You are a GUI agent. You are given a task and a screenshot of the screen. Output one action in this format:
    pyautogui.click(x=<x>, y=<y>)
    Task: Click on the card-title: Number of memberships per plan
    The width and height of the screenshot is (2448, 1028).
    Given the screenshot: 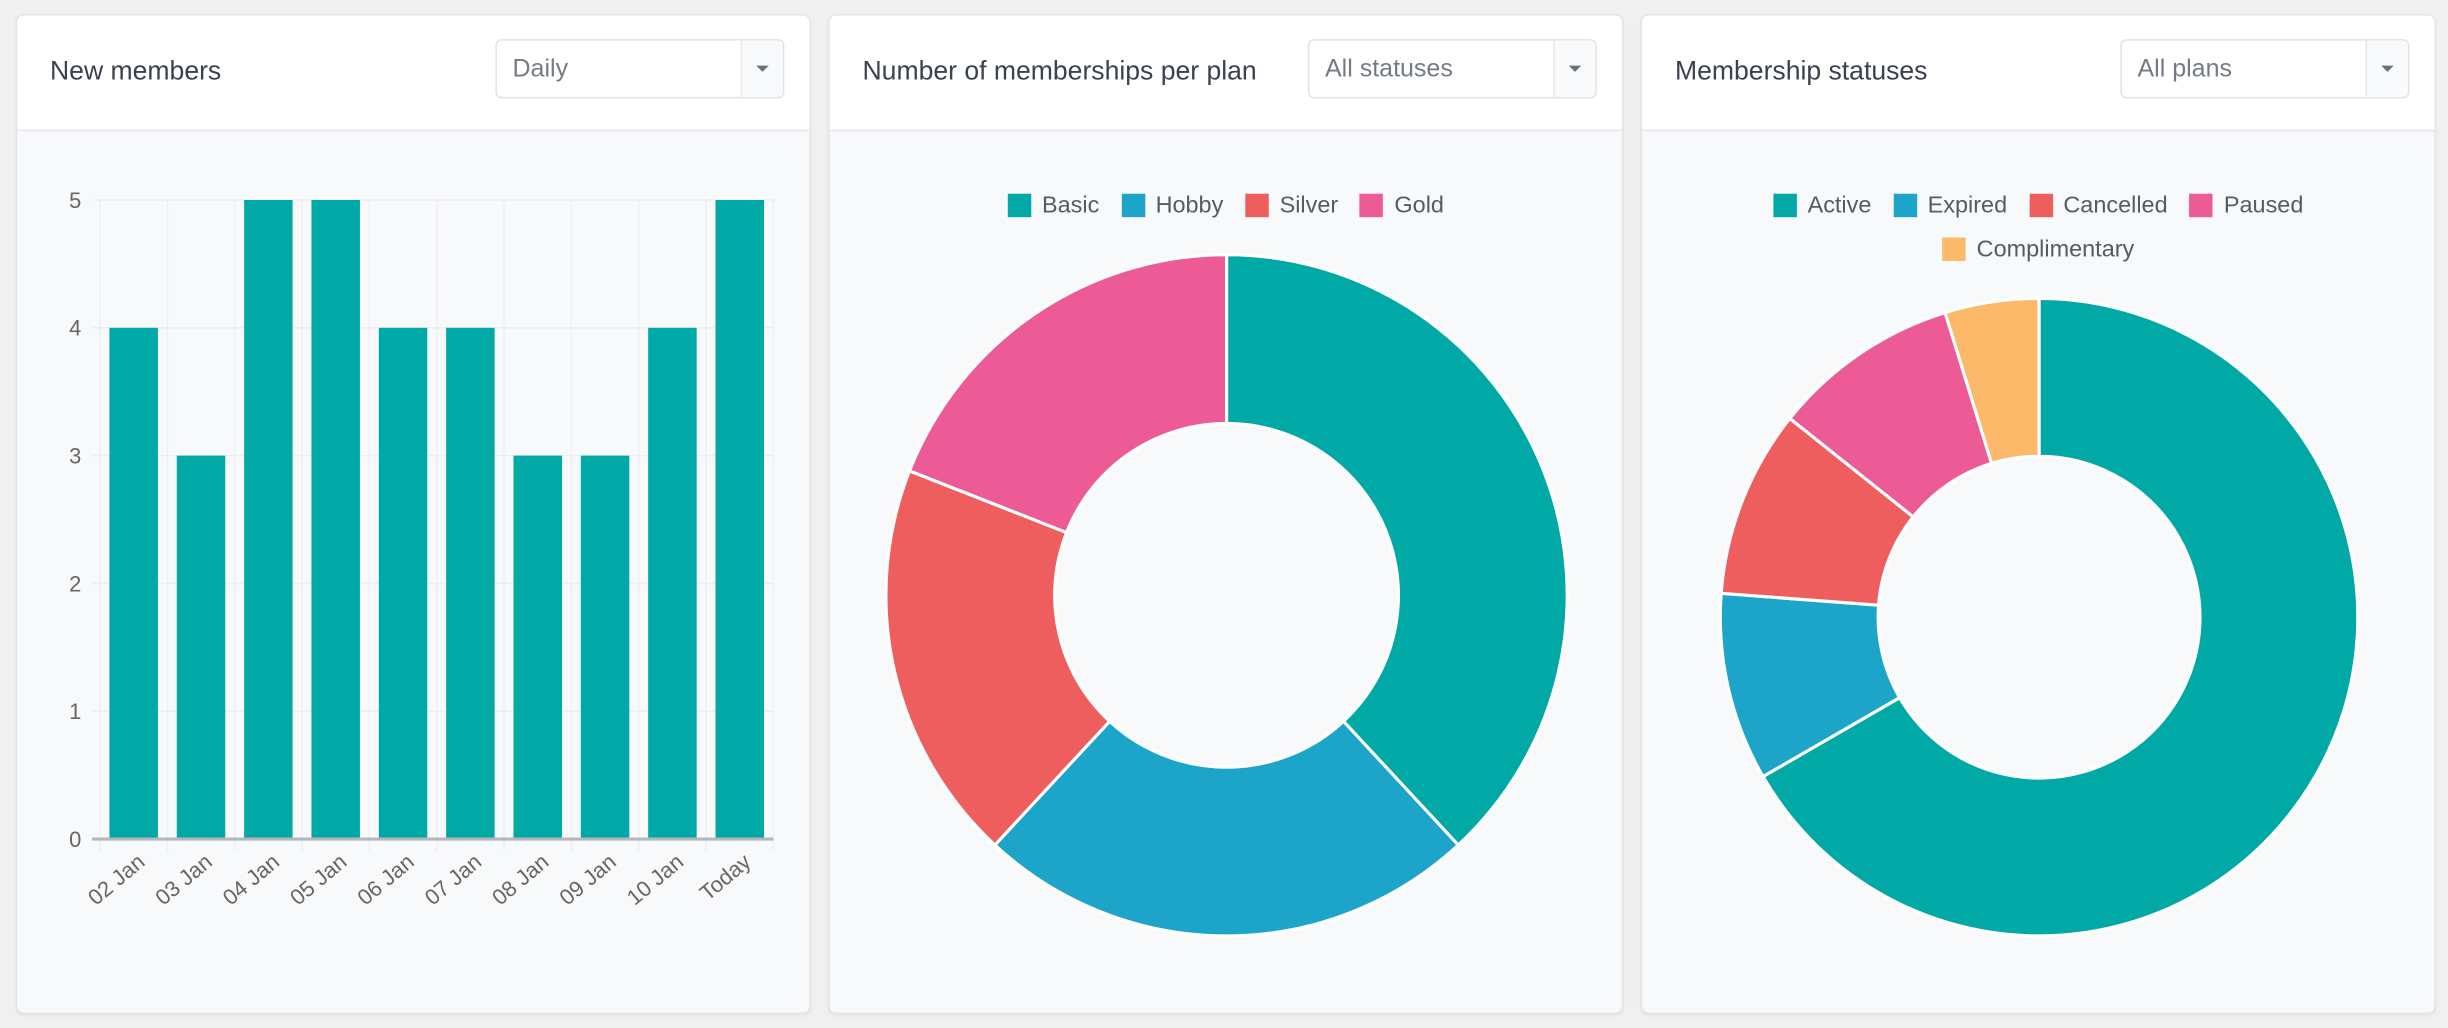 What is the action you would take?
    pyautogui.click(x=1059, y=71)
    